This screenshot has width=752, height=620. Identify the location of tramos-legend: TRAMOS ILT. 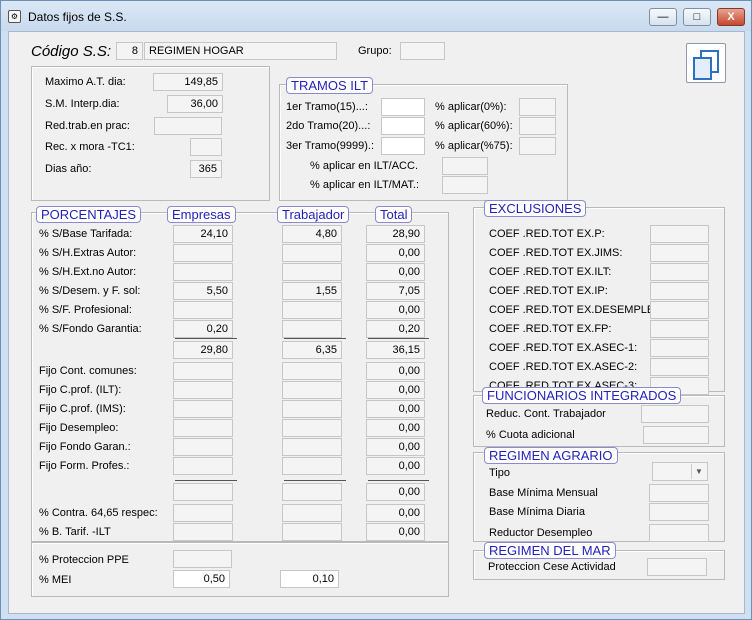
(330, 85).